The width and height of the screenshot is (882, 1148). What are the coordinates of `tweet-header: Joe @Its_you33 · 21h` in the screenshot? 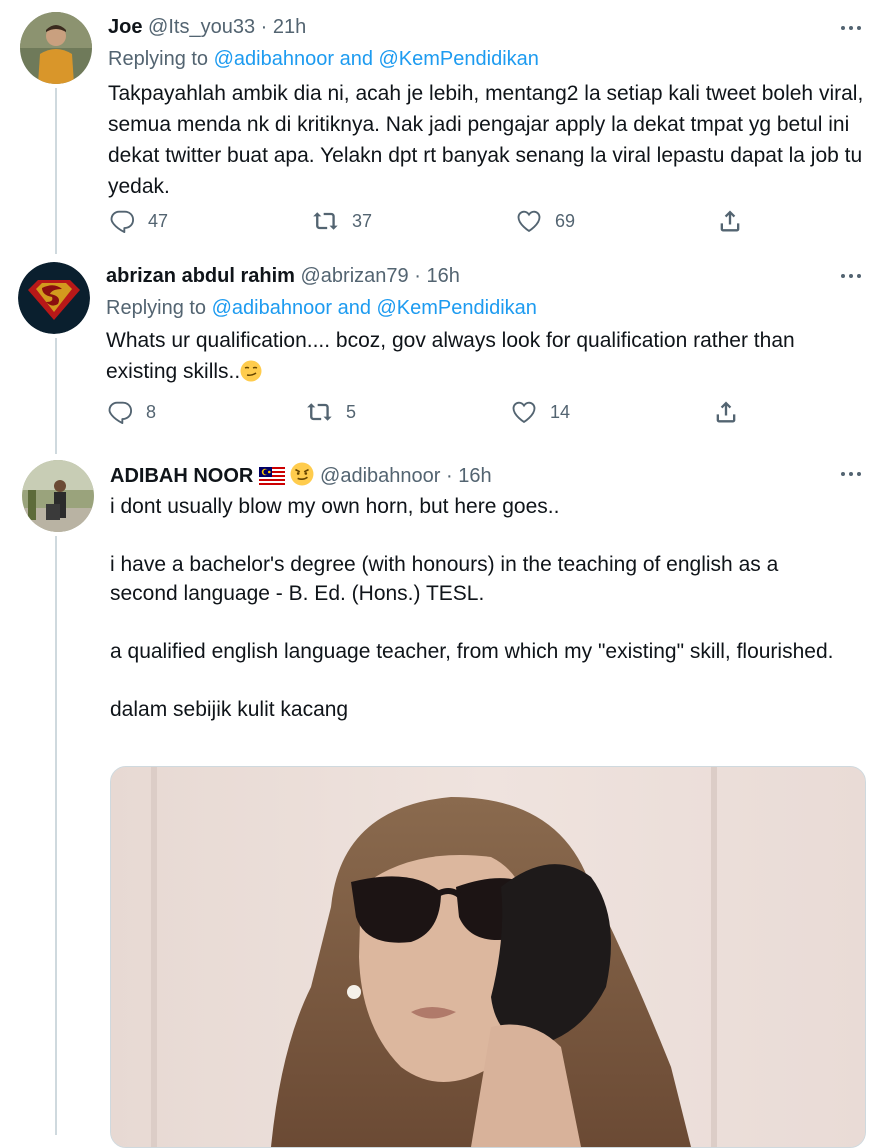 It's located at (207, 27).